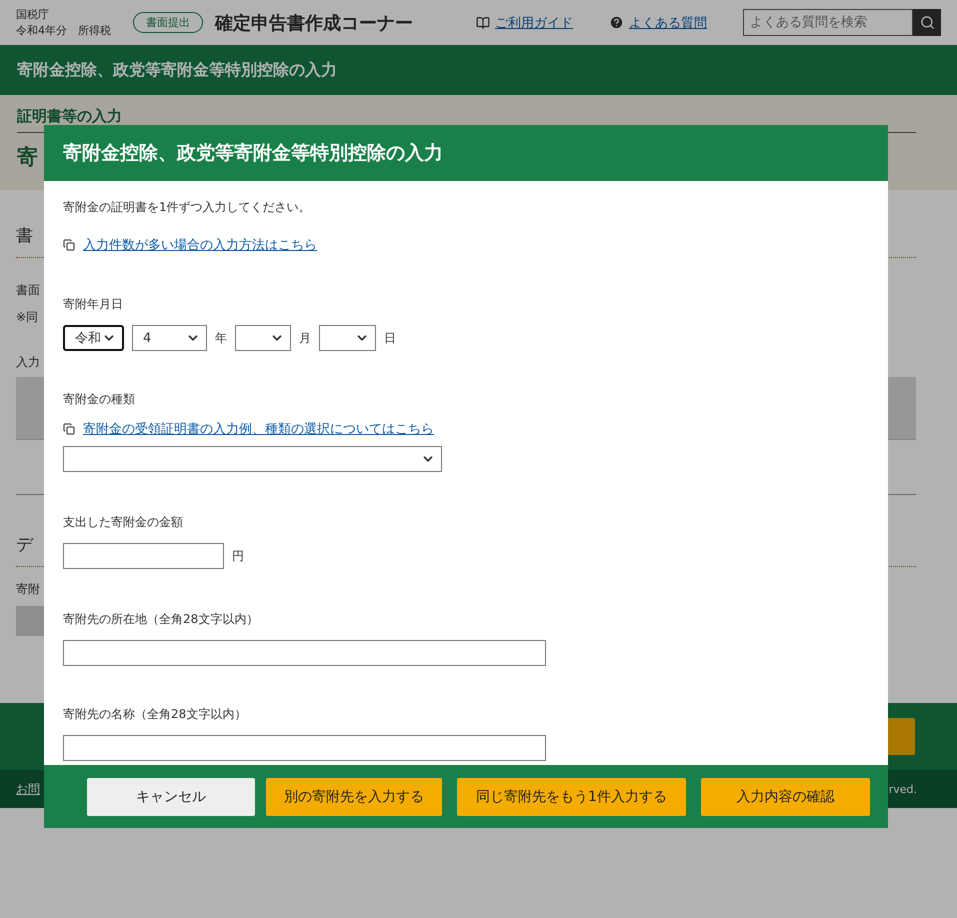 Image resolution: width=957 pixels, height=918 pixels. What do you see at coordinates (304, 653) in the screenshot?
I see `address-field` at bounding box center [304, 653].